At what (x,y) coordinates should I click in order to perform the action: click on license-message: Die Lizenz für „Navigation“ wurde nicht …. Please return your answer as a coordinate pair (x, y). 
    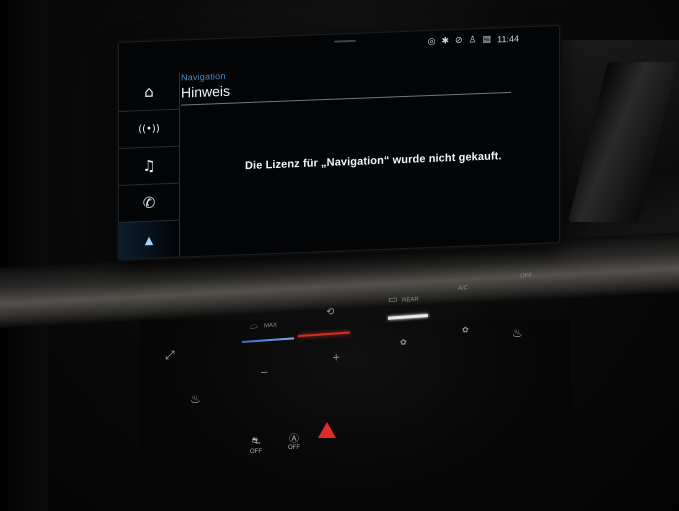
    Looking at the image, I should click on (373, 161).